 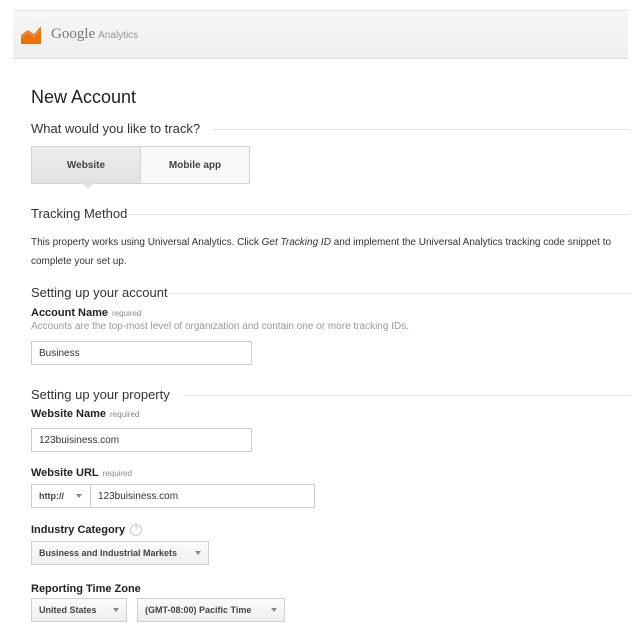 I want to click on track-type-selector: Website Mobile app, so click(x=140, y=167).